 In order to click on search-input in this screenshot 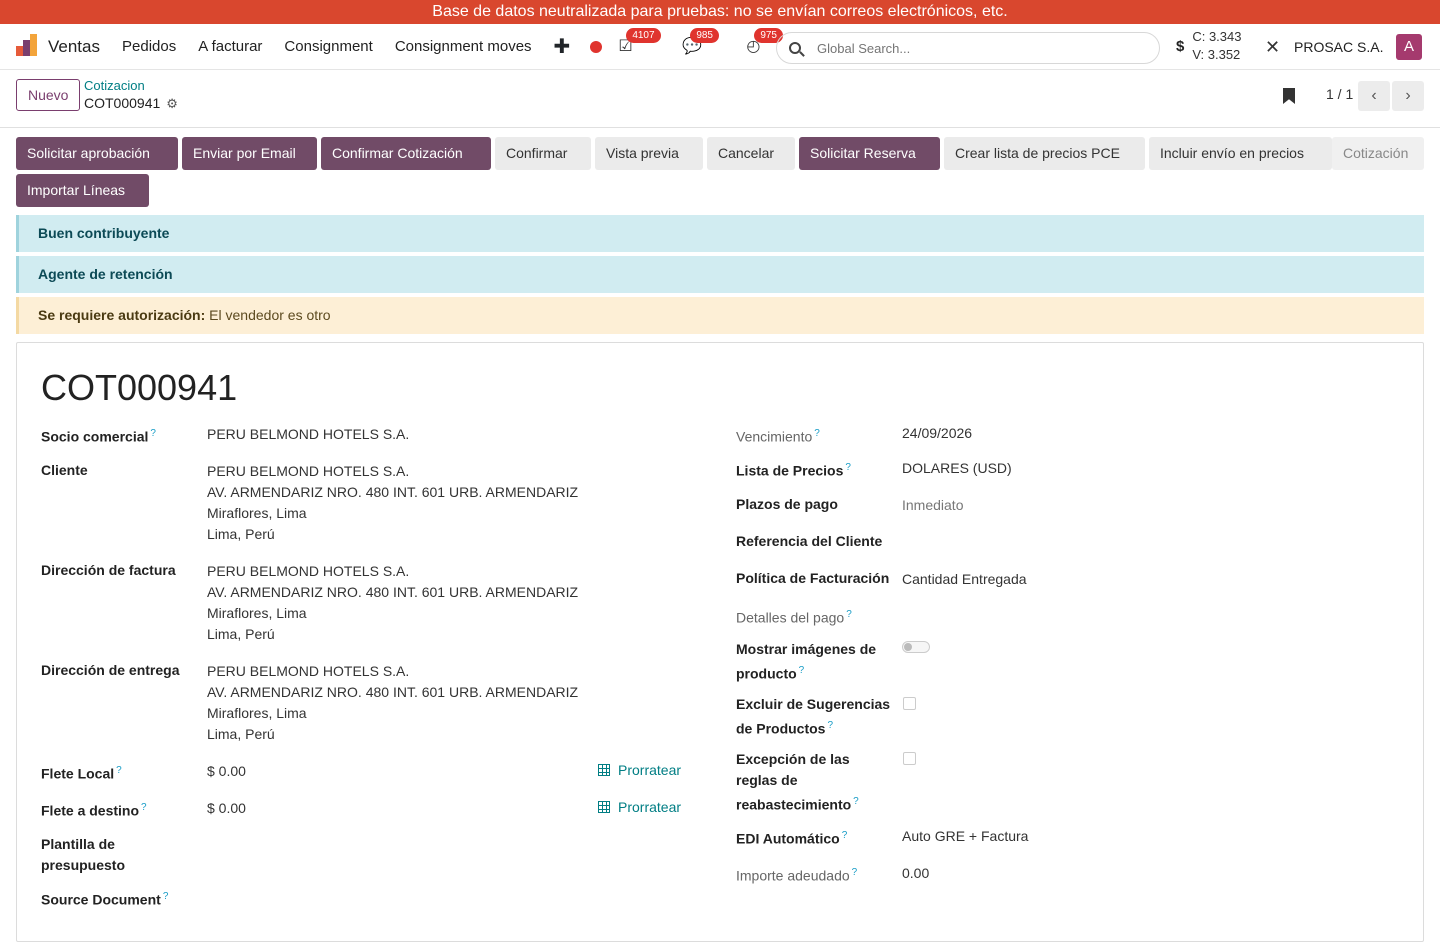, I will do `click(967, 48)`.